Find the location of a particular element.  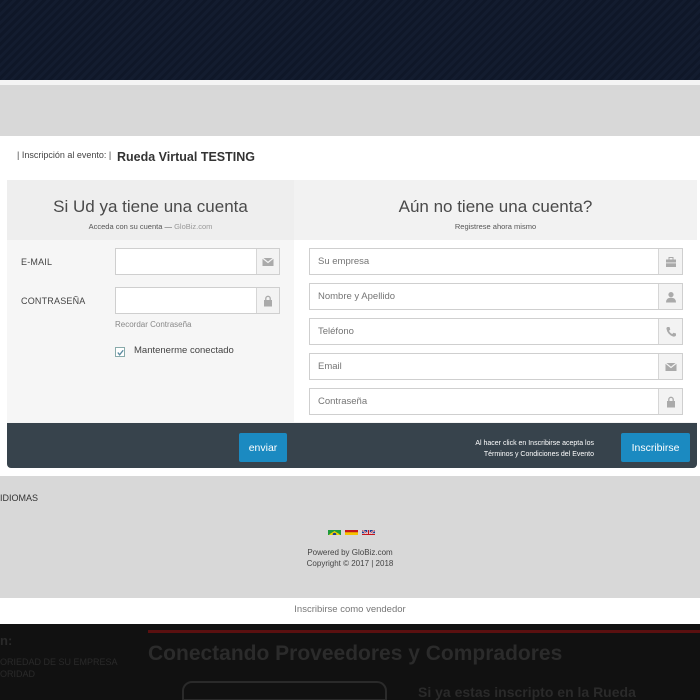

background-box is located at coordinates (284, 690).